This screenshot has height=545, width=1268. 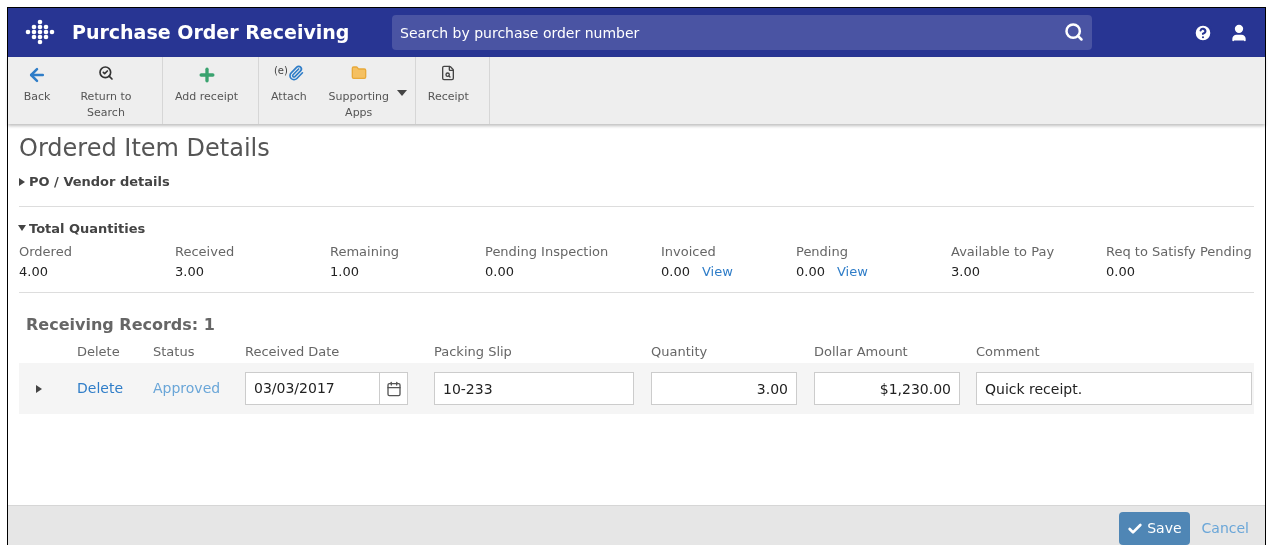 What do you see at coordinates (358, 90) in the screenshot?
I see `toolbar-button: Supporting Apps` at bounding box center [358, 90].